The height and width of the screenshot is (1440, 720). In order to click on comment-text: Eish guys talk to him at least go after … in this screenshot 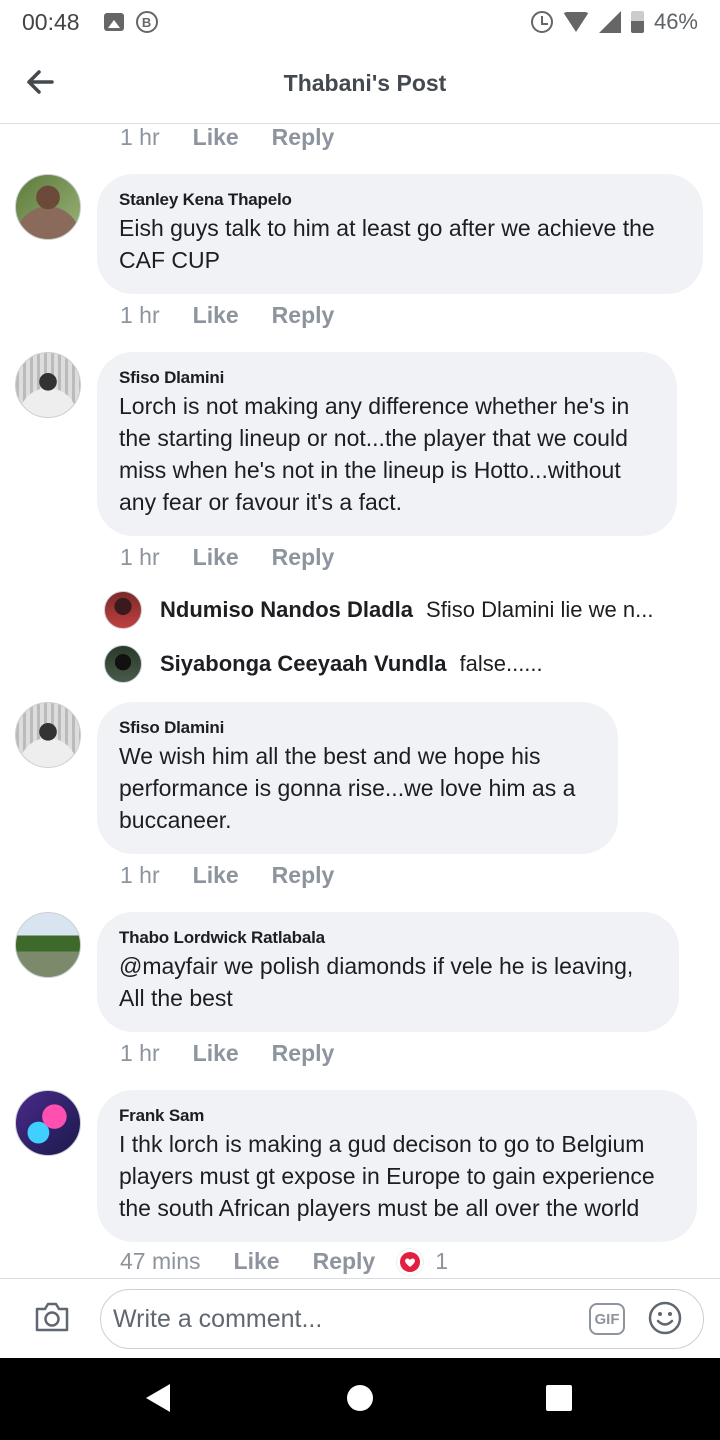, I will do `click(387, 244)`.